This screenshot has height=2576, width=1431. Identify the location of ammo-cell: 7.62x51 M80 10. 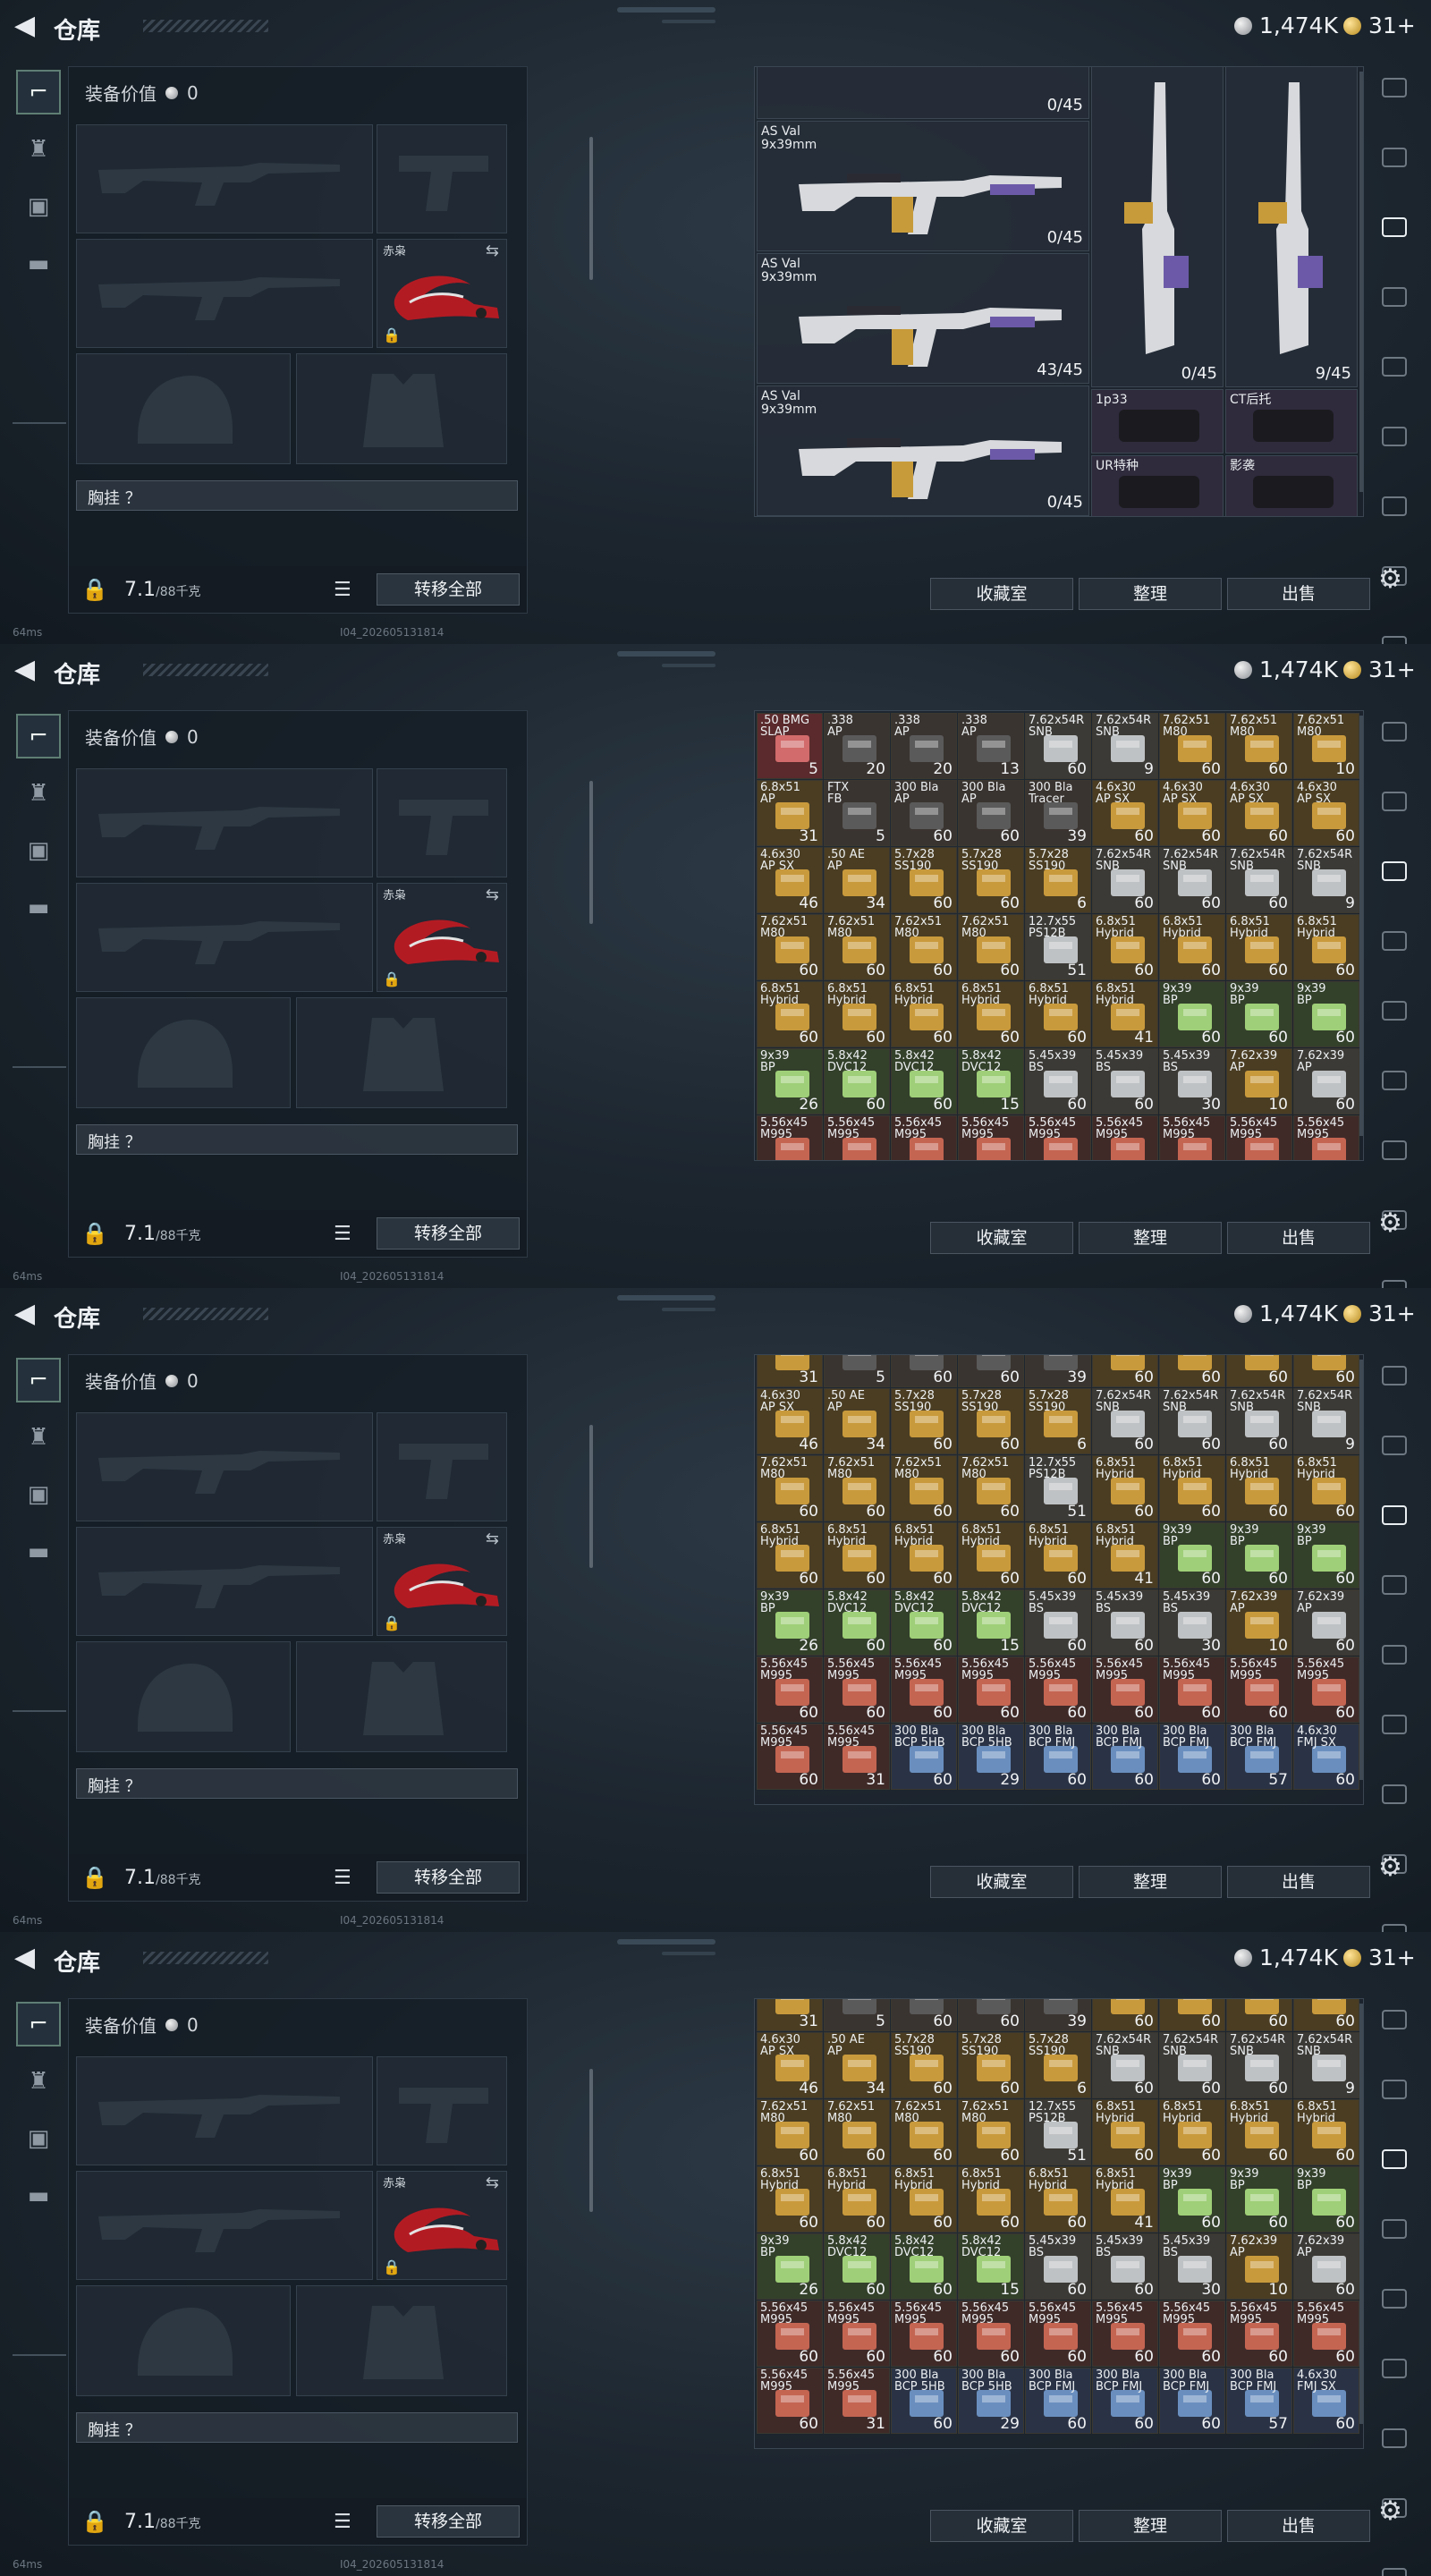
(1326, 746).